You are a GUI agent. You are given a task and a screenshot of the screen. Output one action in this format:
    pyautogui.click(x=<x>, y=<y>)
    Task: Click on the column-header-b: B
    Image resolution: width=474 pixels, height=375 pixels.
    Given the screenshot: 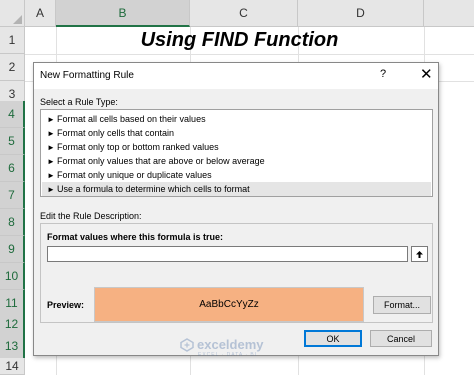 What is the action you would take?
    pyautogui.click(x=123, y=13)
    